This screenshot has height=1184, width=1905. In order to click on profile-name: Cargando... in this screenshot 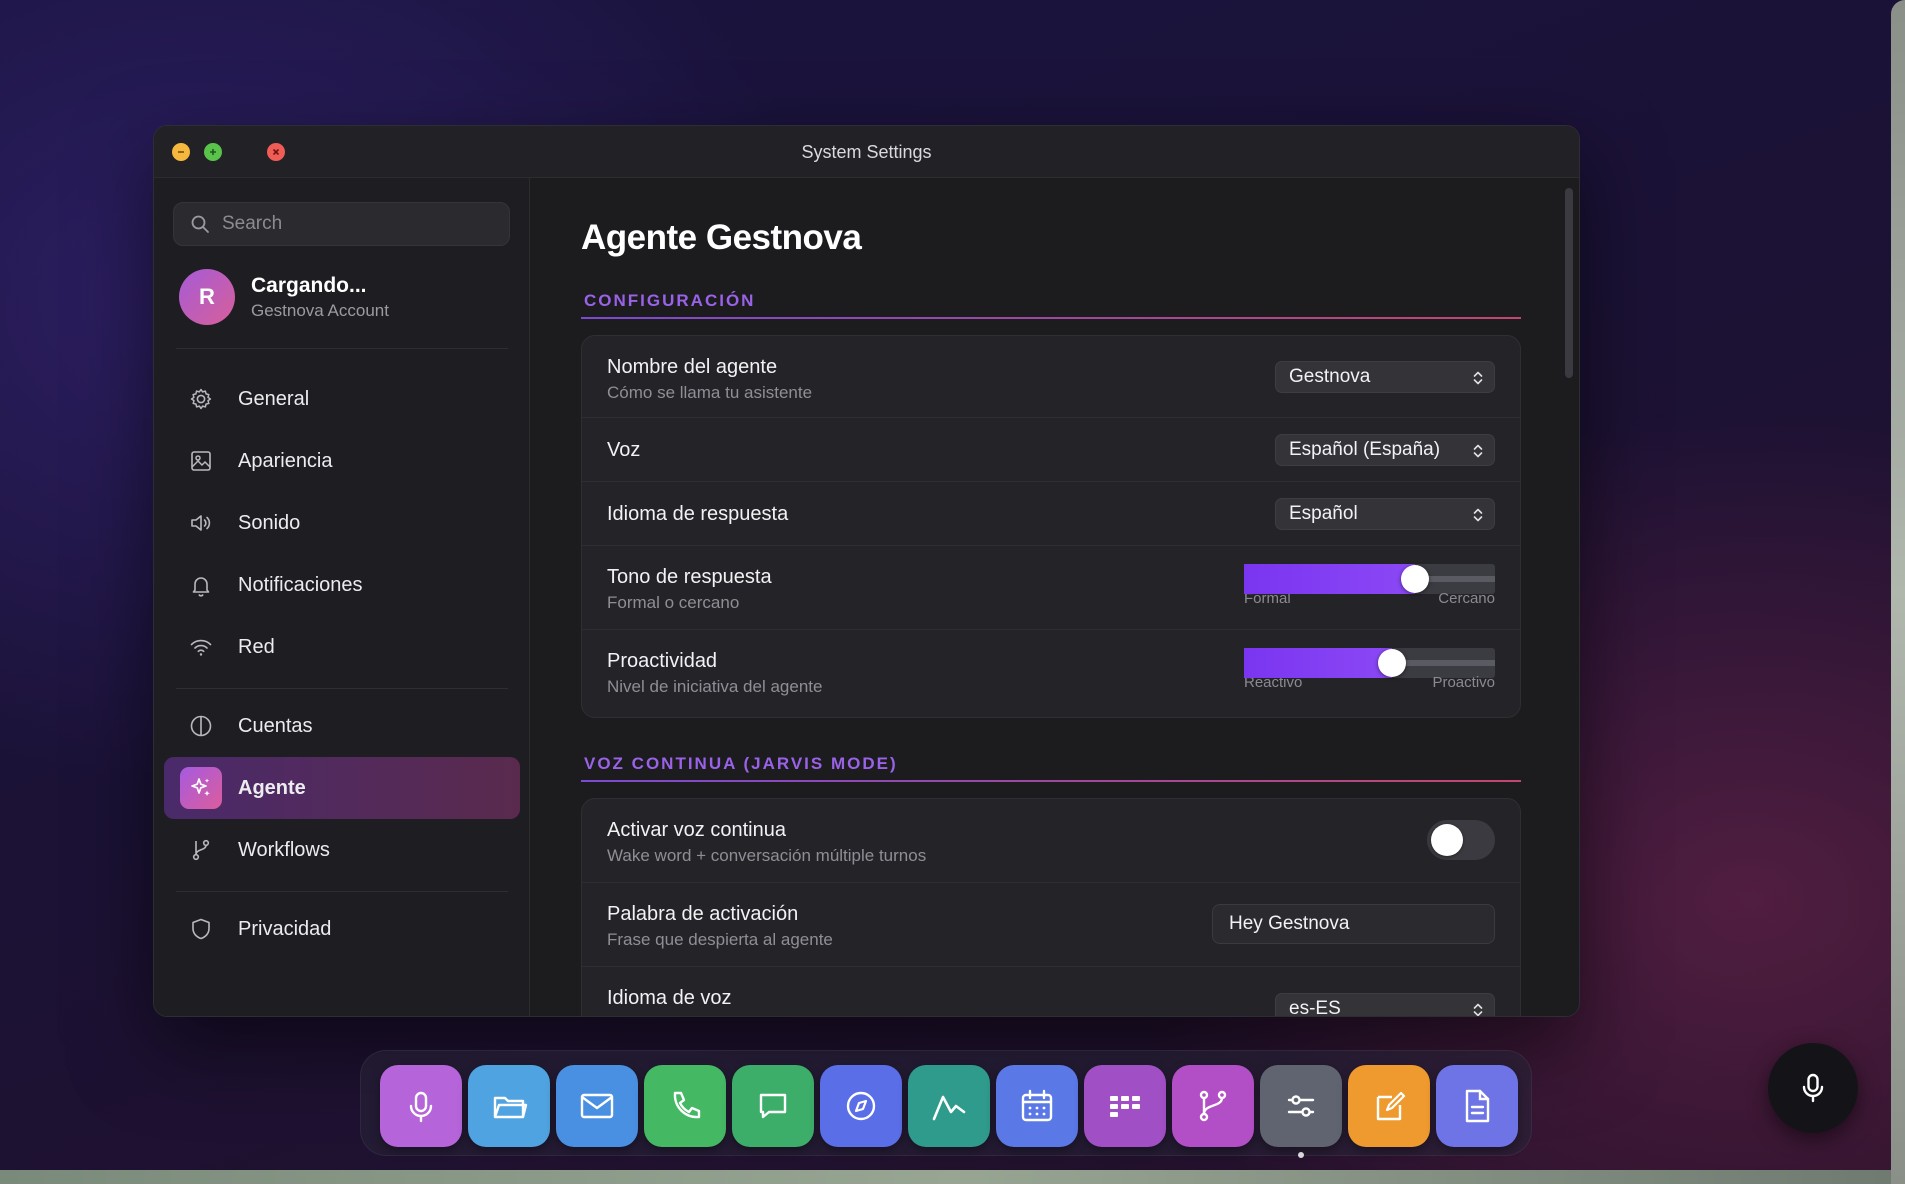, I will do `click(309, 285)`.